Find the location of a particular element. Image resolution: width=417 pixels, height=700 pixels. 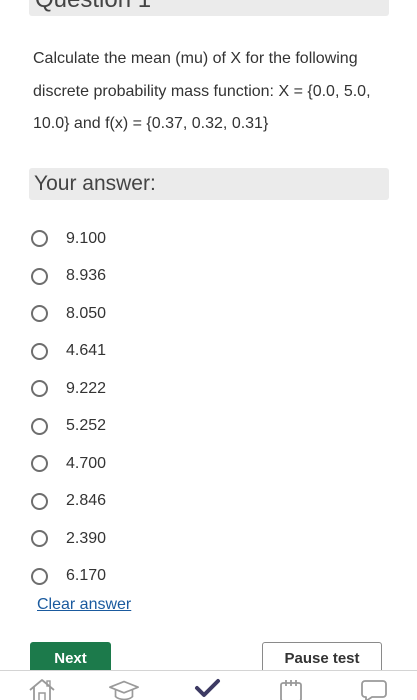

answer-option: 2.846 is located at coordinates (201, 502).